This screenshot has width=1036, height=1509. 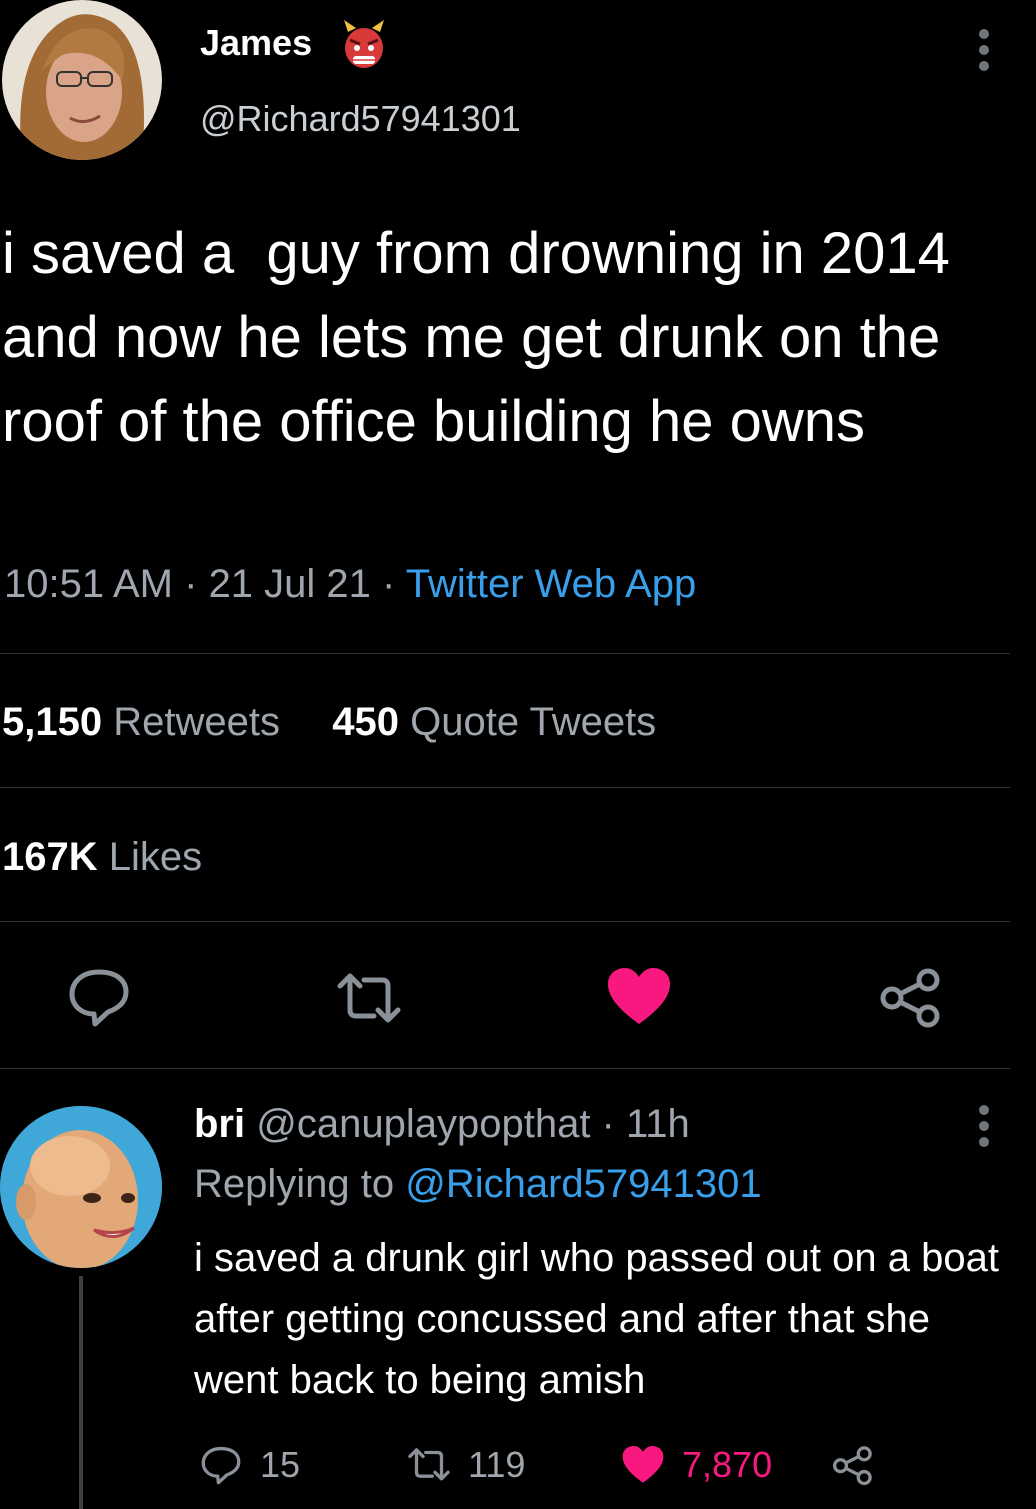 What do you see at coordinates (81, 1187) in the screenshot?
I see `reply-author-avatar` at bounding box center [81, 1187].